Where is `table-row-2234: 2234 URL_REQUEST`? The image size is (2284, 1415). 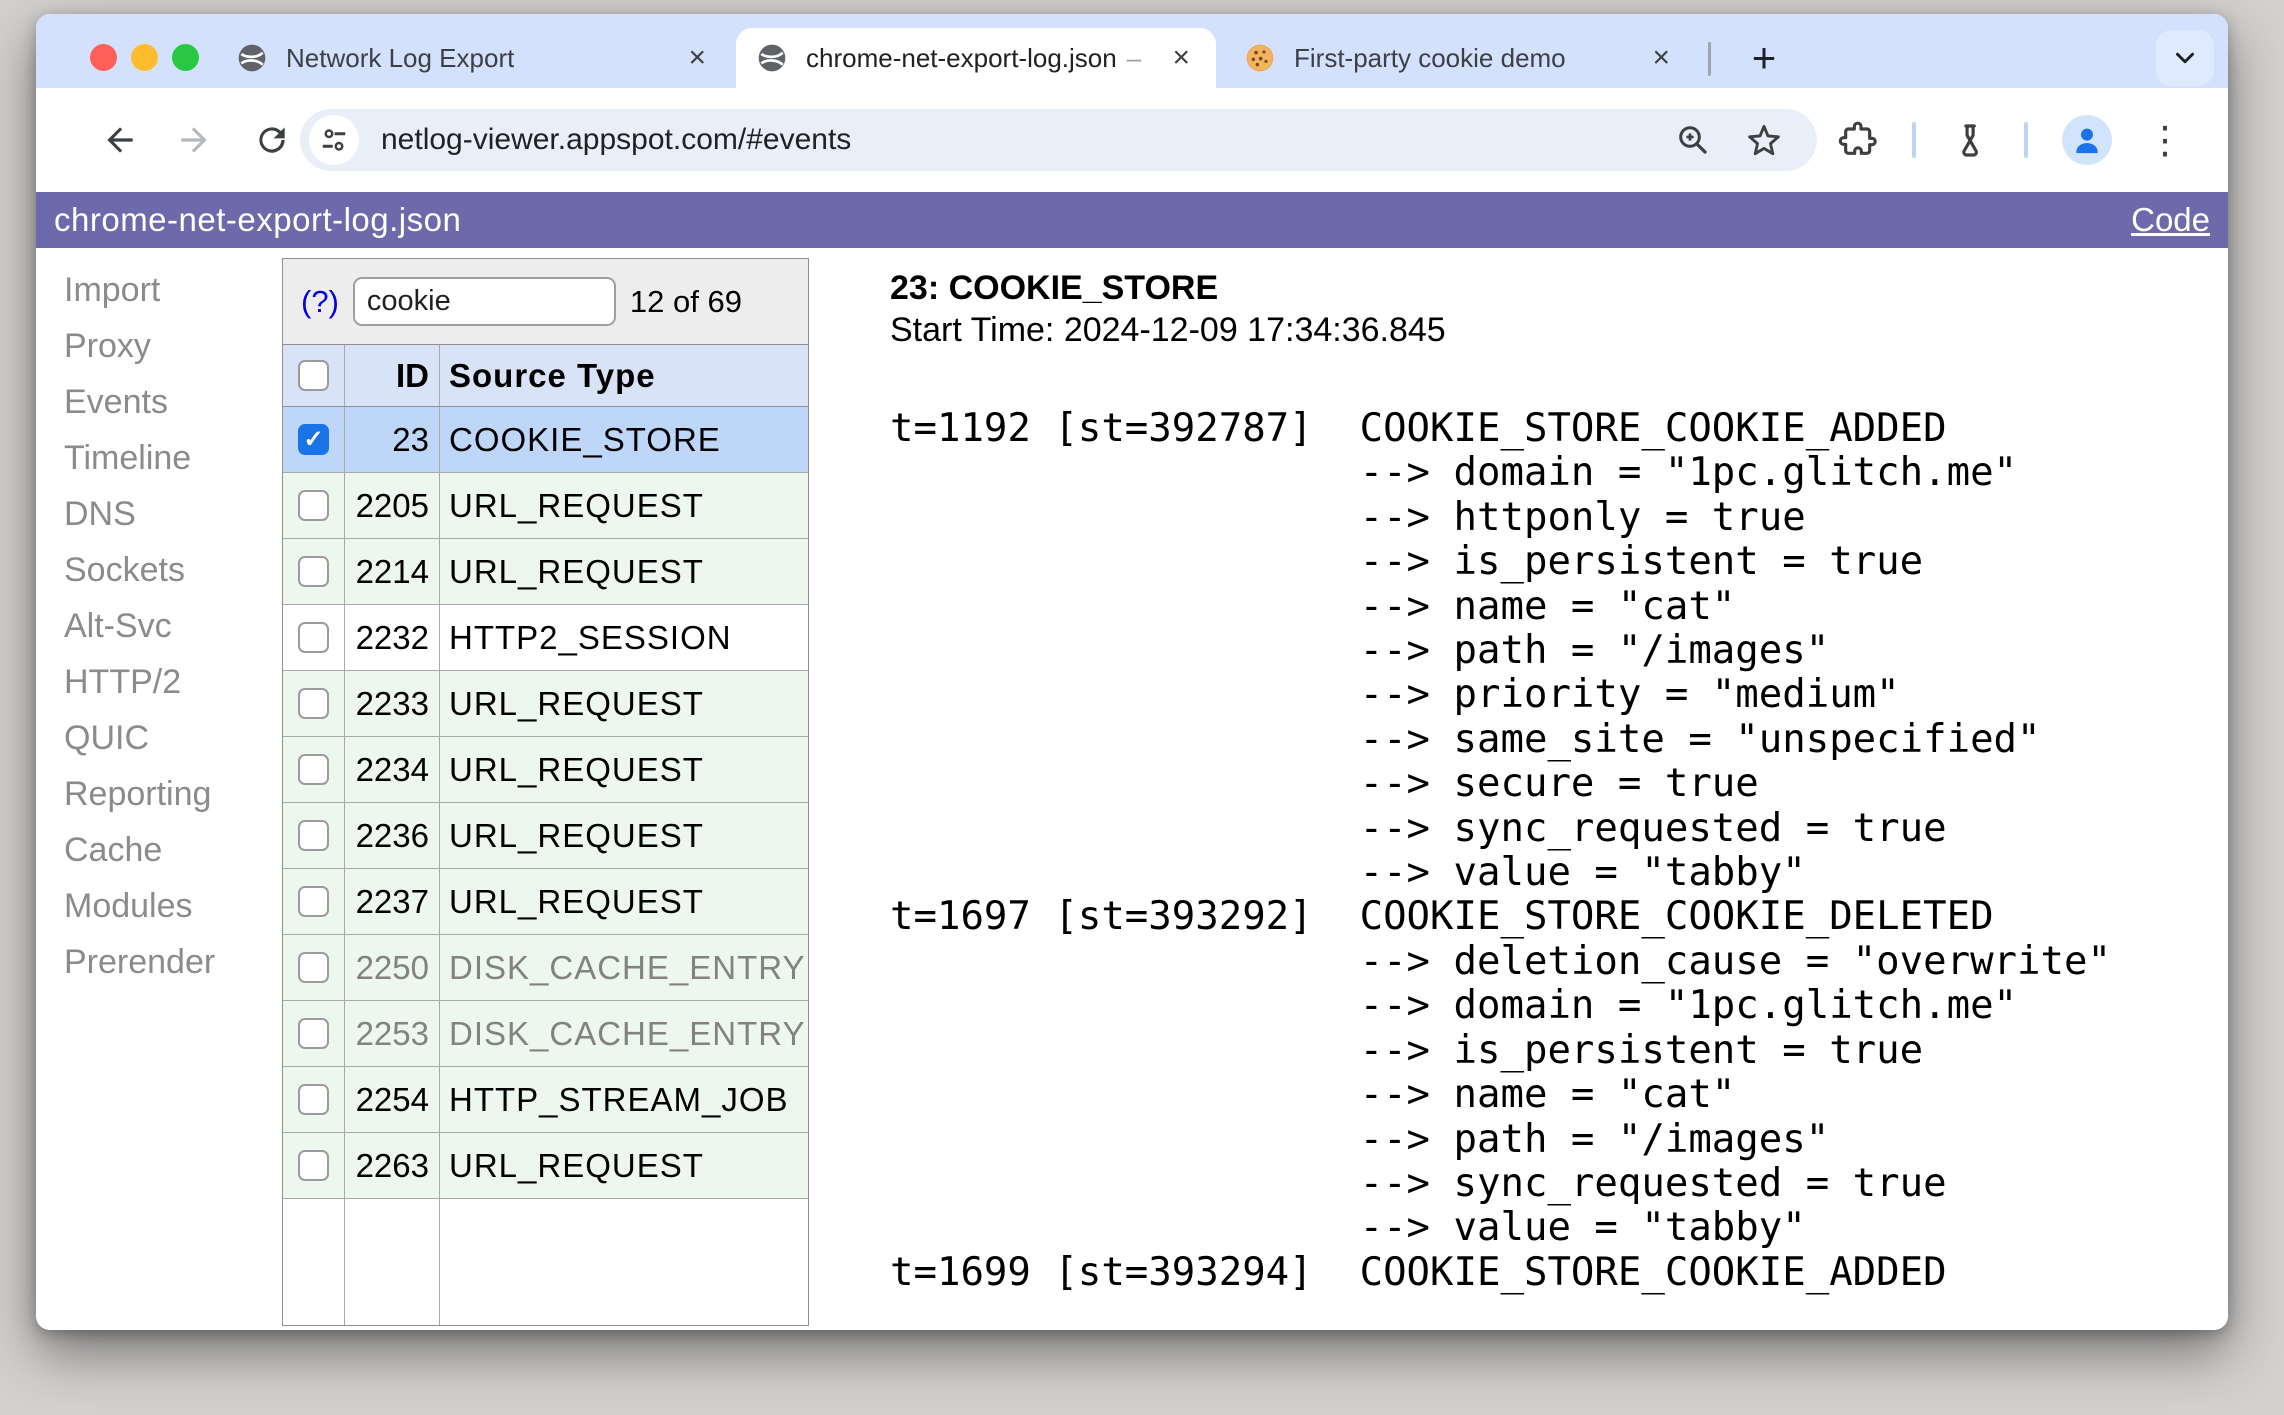 table-row-2234: 2234 URL_REQUEST is located at coordinates (545, 770).